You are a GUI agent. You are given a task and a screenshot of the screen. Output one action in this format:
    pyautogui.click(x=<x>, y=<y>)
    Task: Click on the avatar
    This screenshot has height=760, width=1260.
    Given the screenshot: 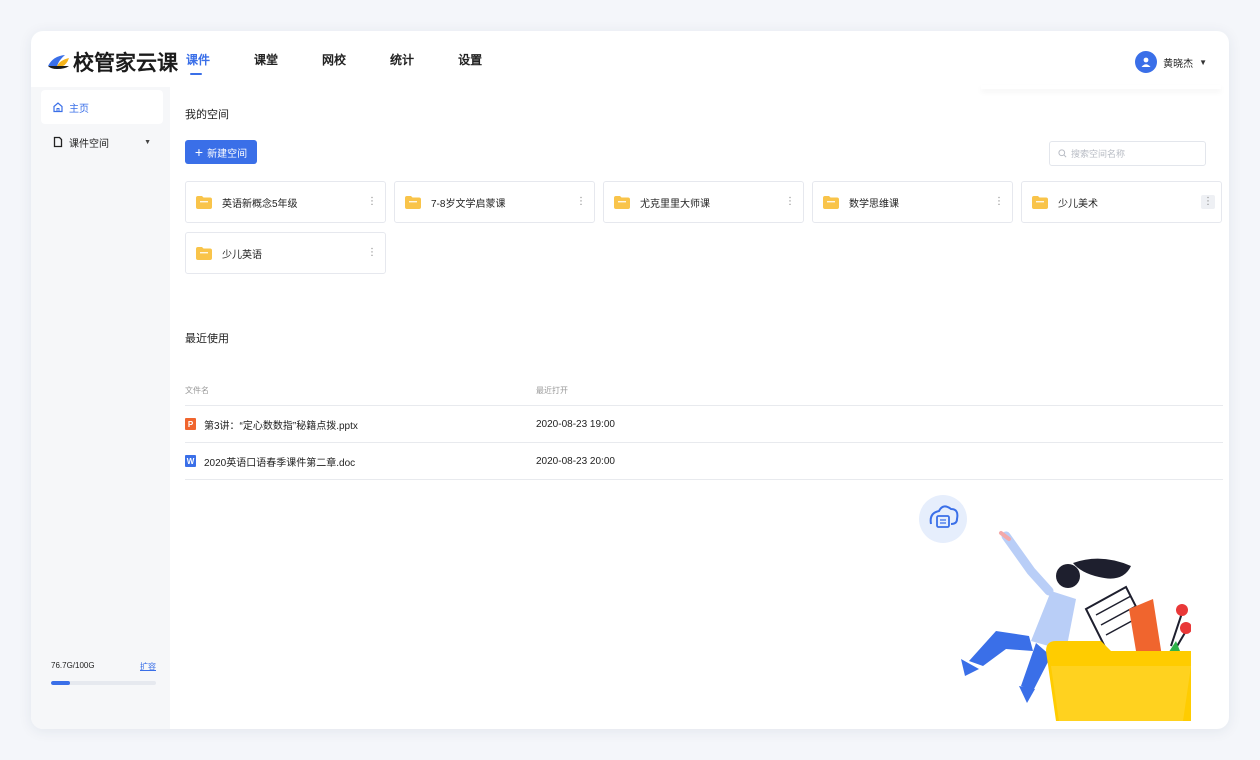 What is the action you would take?
    pyautogui.click(x=1146, y=62)
    